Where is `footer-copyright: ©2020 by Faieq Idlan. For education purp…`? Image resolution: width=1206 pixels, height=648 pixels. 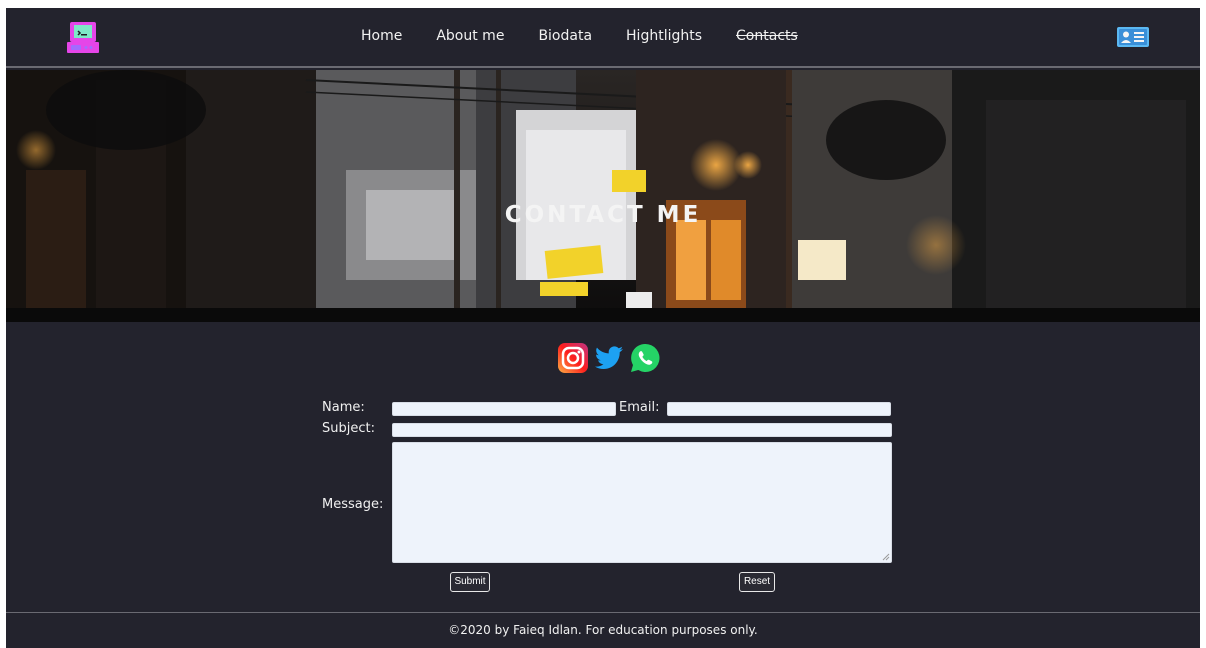 footer-copyright: ©2020 by Faieq Idlan. For education purp… is located at coordinates (603, 630).